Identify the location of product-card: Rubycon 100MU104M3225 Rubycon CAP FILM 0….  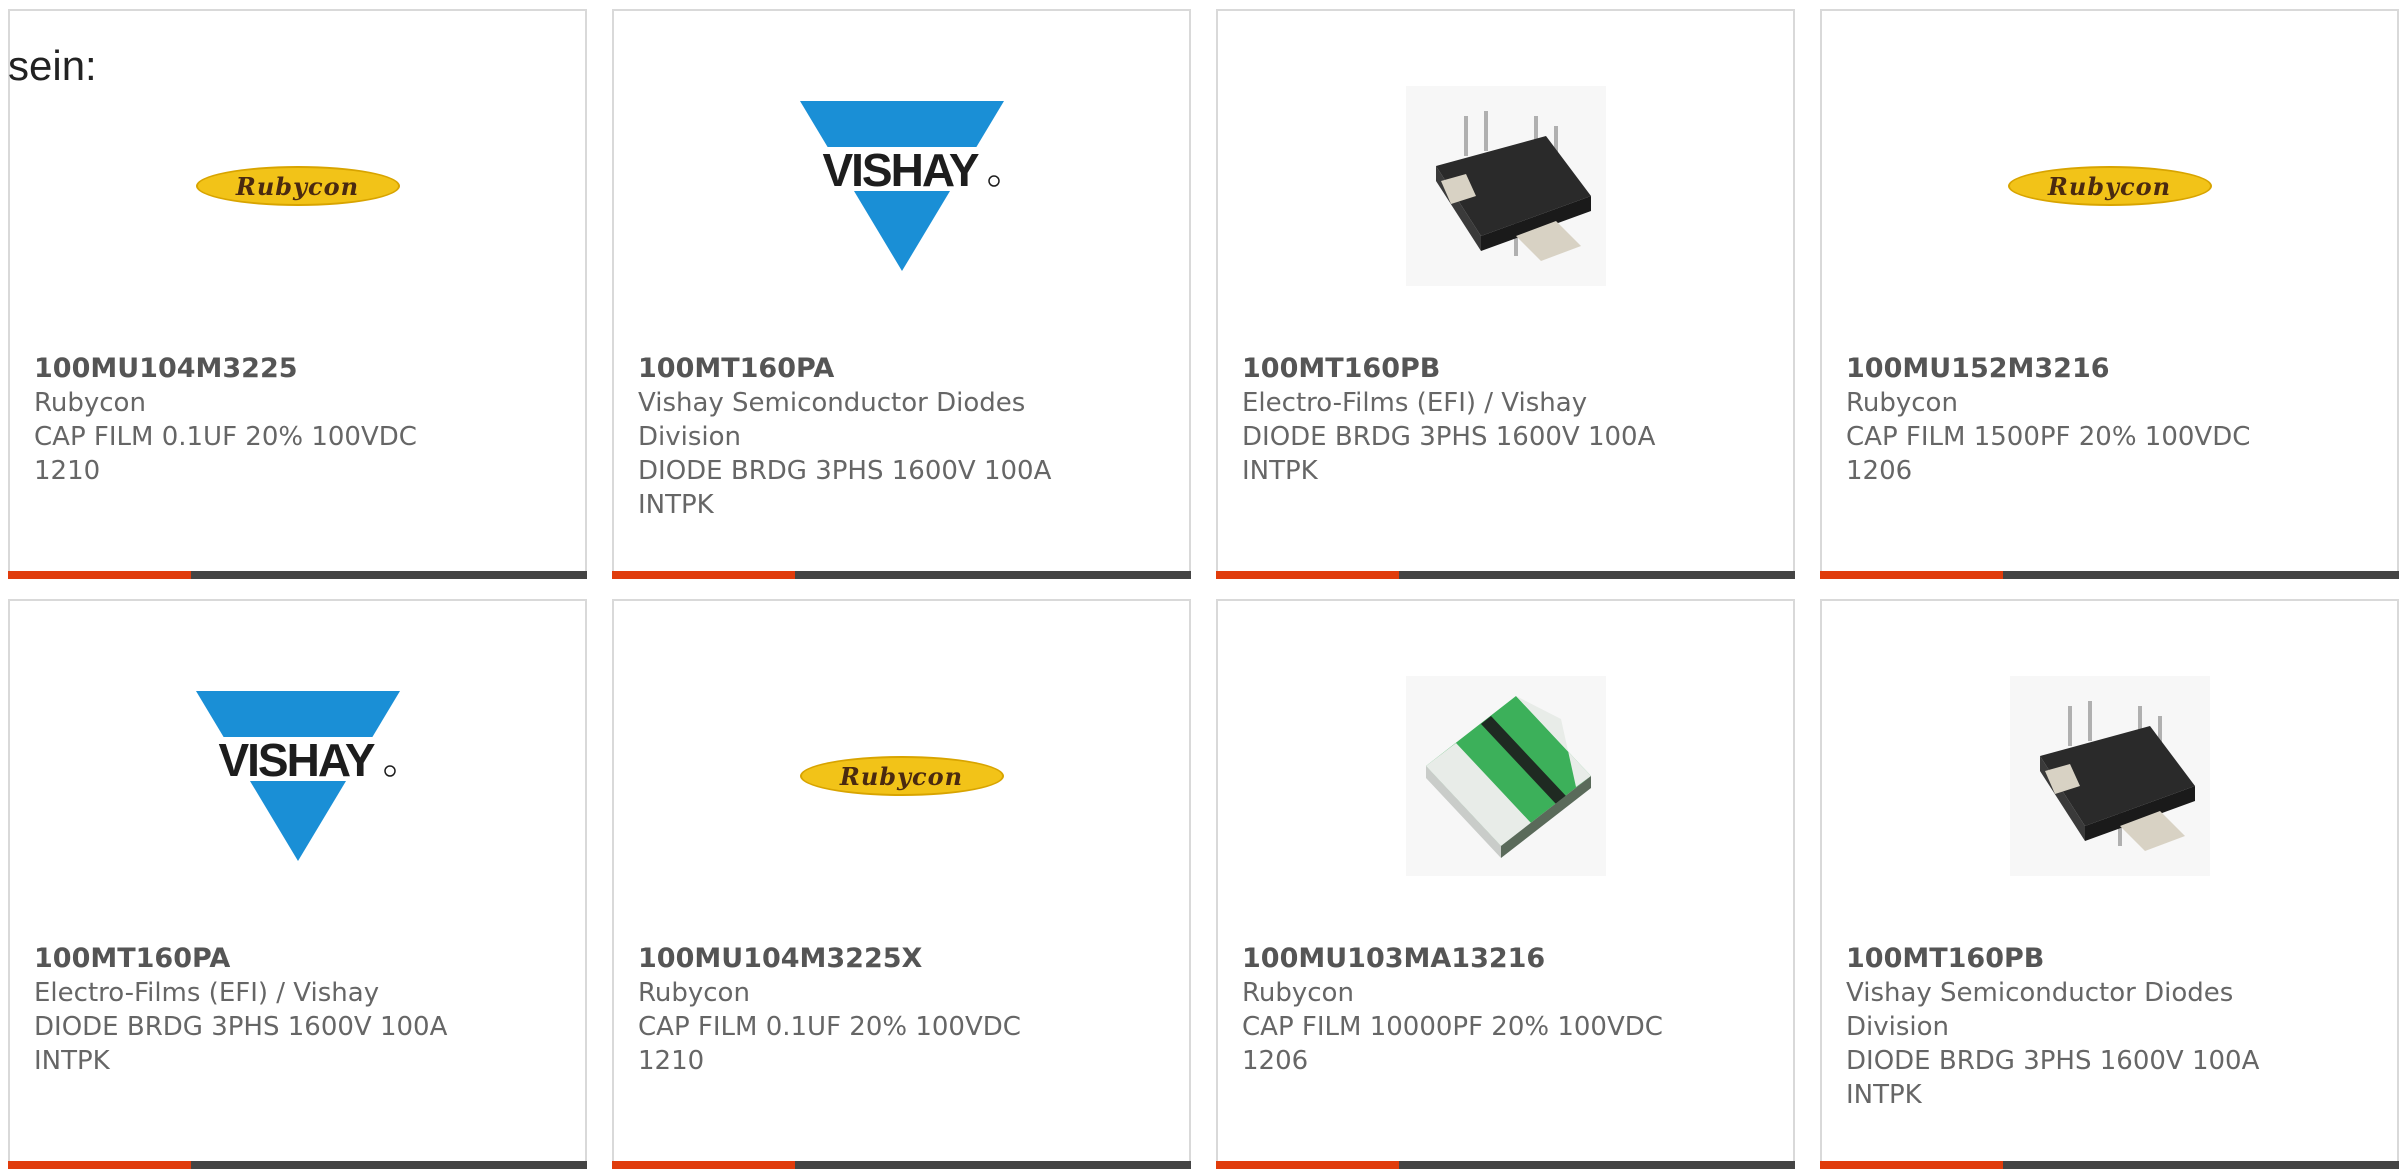
(297, 294).